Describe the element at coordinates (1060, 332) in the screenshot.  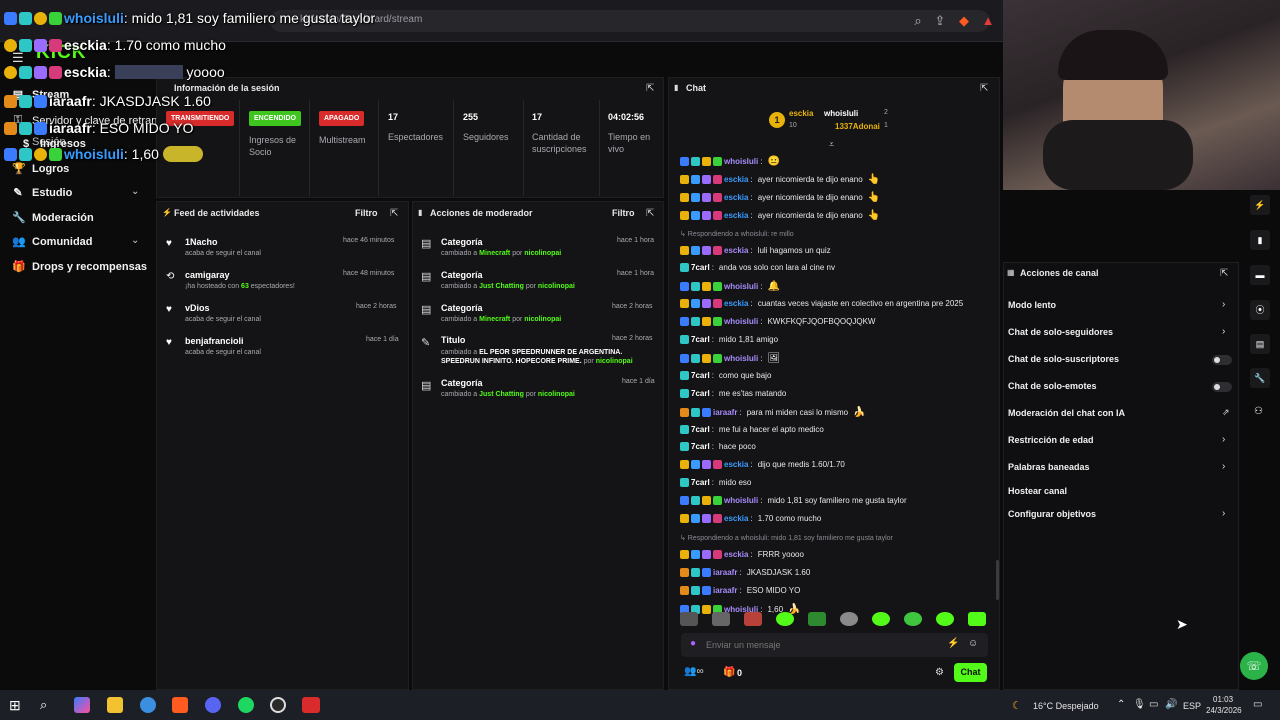
I see `action-followers-only: Chat de solo-seguidores` at that location.